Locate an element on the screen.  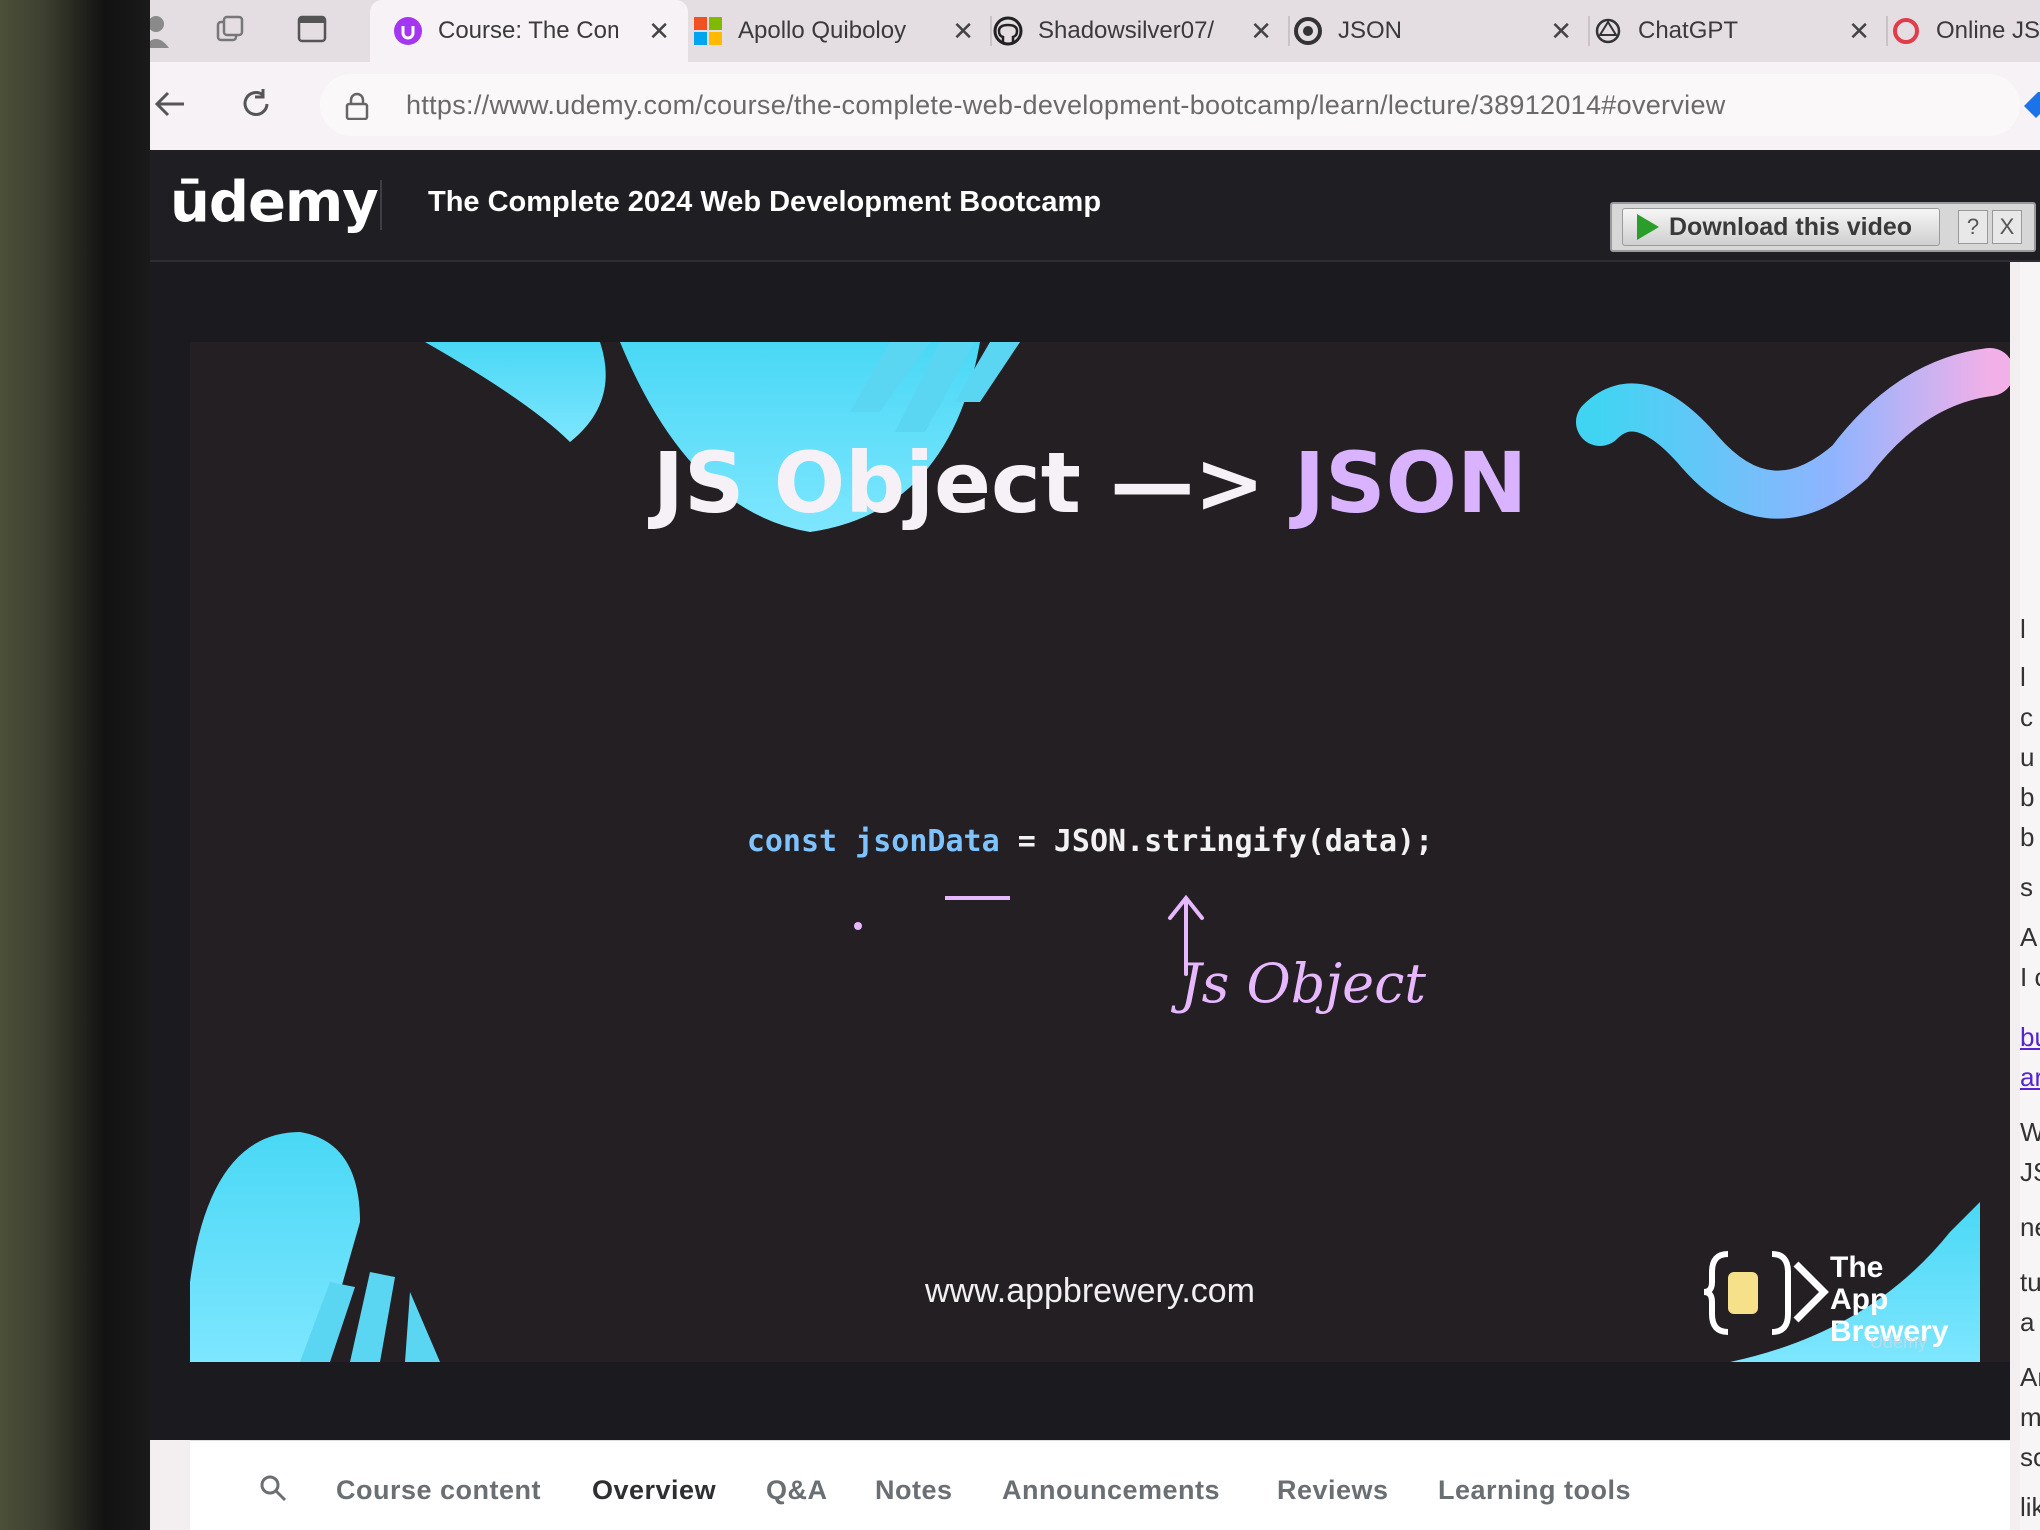
transcript-fragment: me is located at coordinates (2030, 1417).